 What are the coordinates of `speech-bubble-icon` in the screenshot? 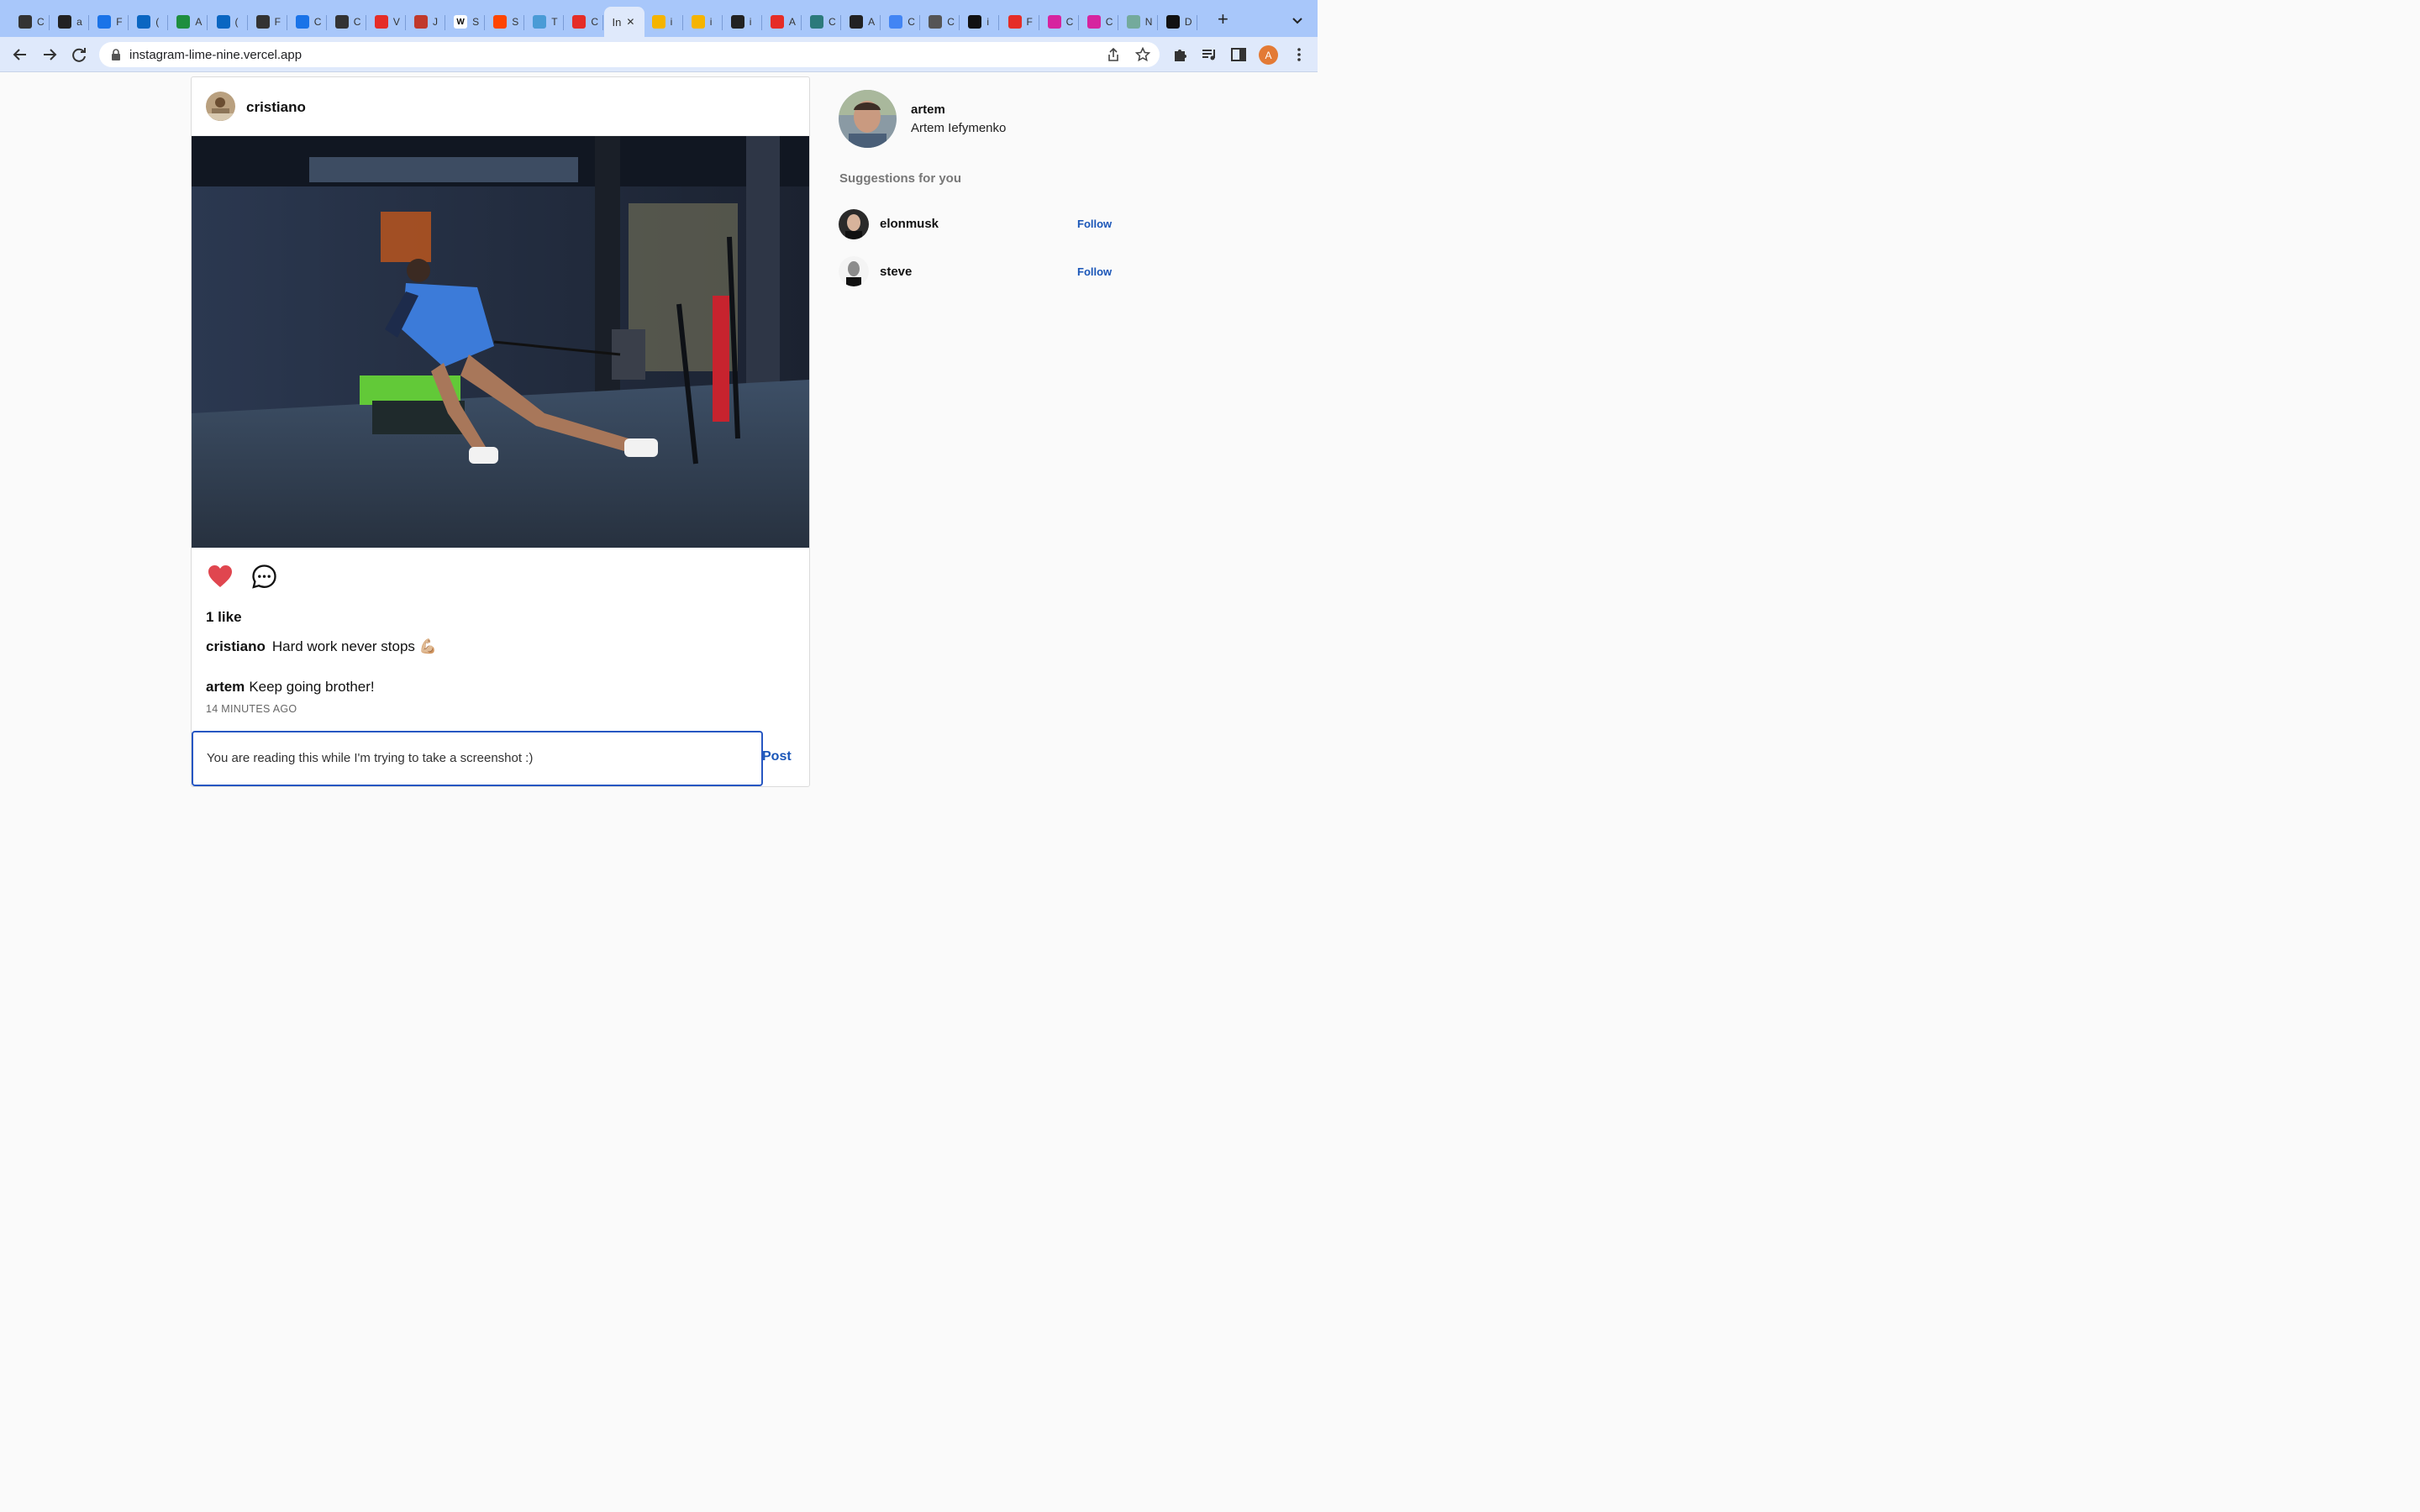 It's located at (264, 576).